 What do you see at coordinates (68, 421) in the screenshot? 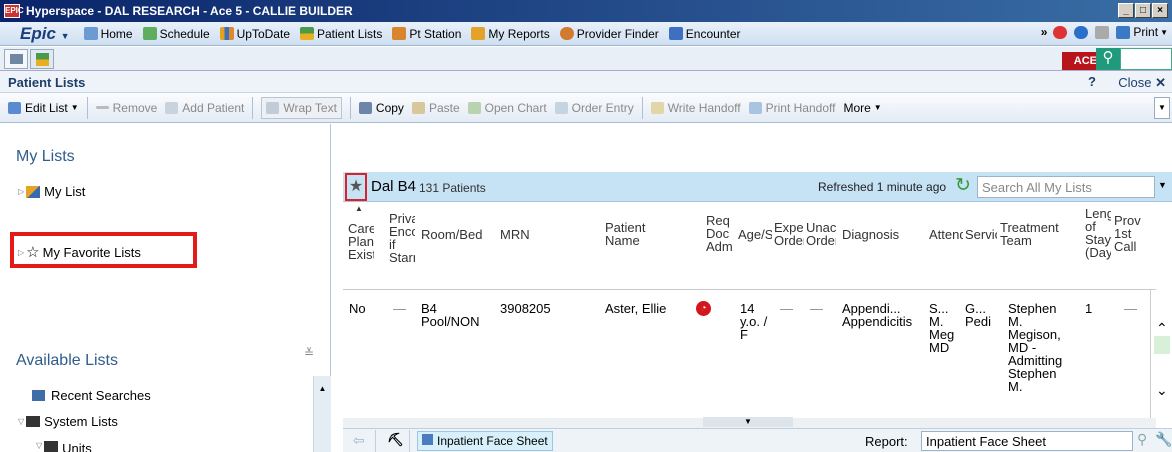
I see `tree-item-system-lists: ▽ System Lists` at bounding box center [68, 421].